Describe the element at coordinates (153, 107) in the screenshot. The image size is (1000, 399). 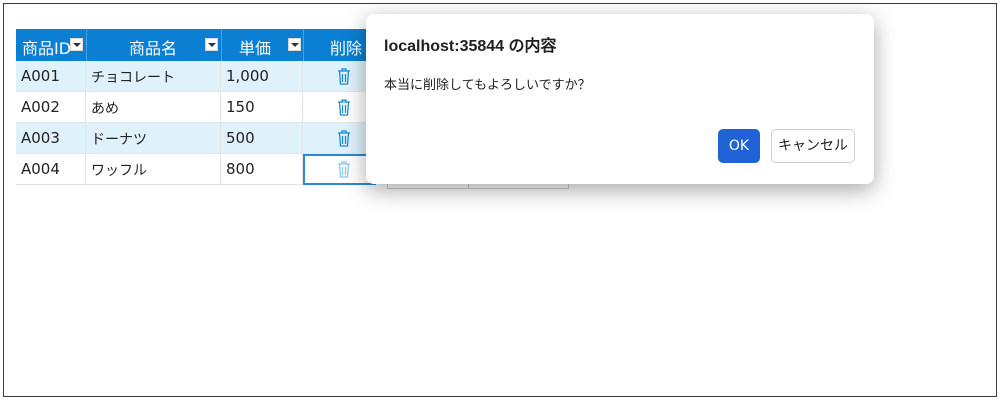
I see `cell-name: あめ` at that location.